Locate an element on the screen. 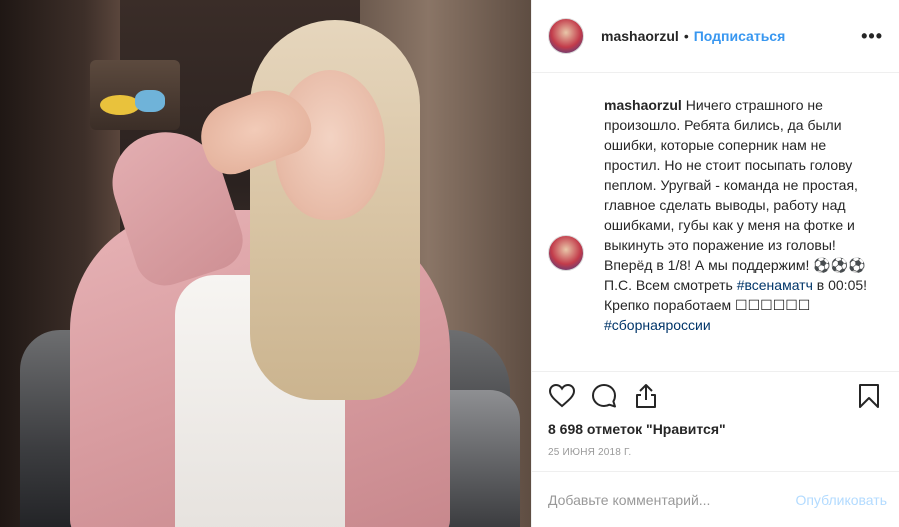  add-comment-form: Опубликовать is located at coordinates (715, 499).